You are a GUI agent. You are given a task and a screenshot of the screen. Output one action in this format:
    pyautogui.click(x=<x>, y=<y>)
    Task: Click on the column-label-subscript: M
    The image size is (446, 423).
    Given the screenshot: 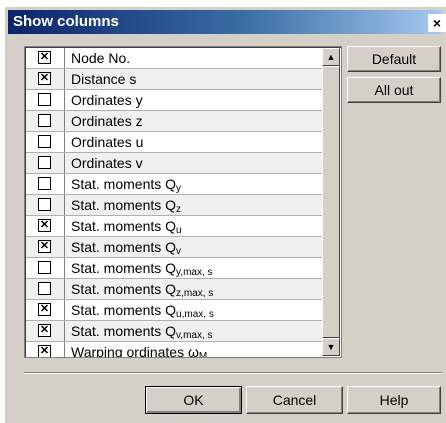 What is the action you would take?
    pyautogui.click(x=203, y=354)
    